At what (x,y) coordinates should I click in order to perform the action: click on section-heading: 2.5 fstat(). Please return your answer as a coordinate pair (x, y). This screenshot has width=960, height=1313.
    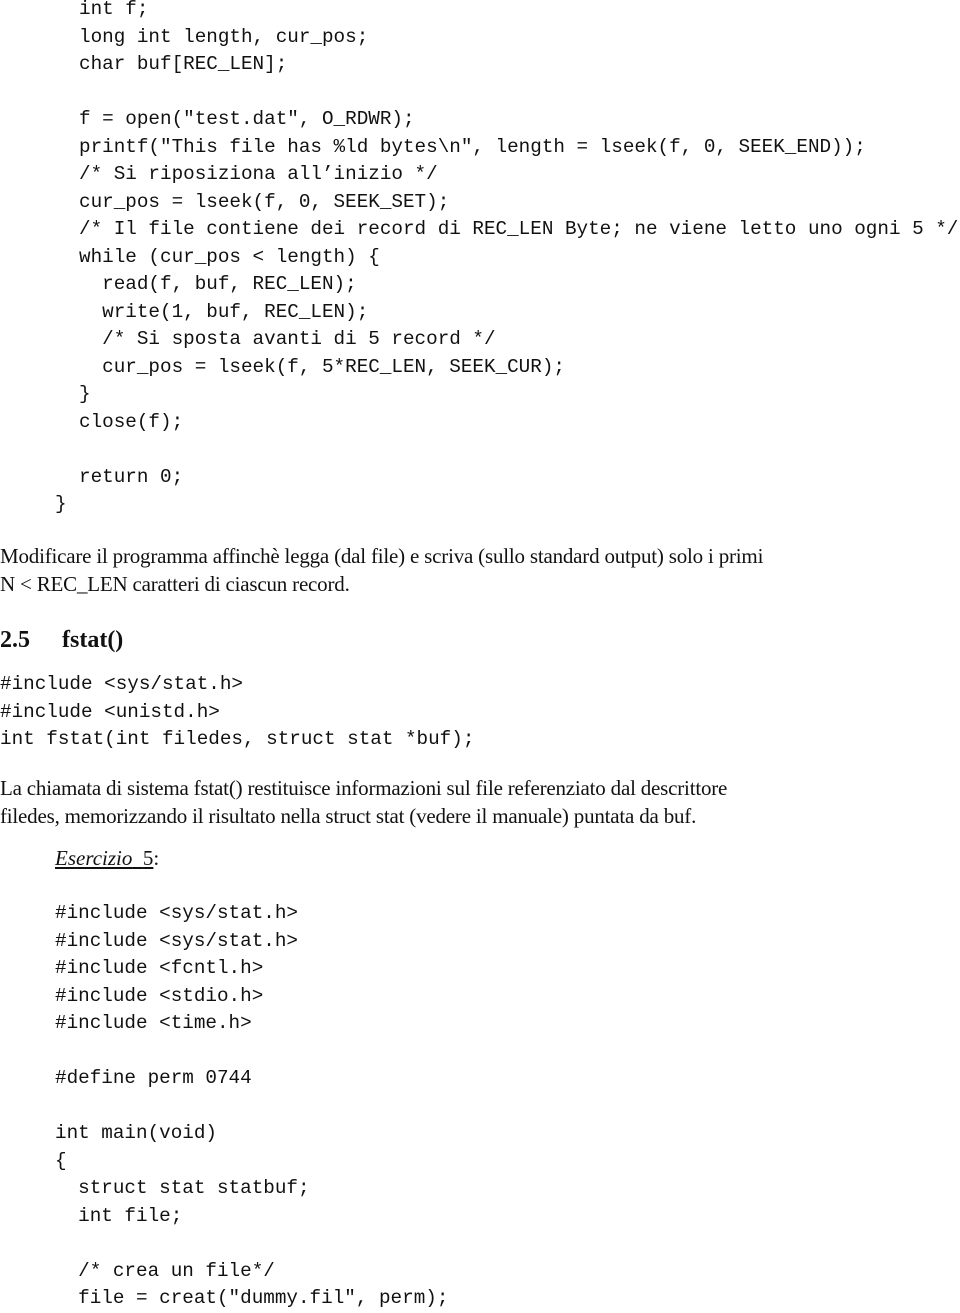
    Looking at the image, I should click on (61, 640).